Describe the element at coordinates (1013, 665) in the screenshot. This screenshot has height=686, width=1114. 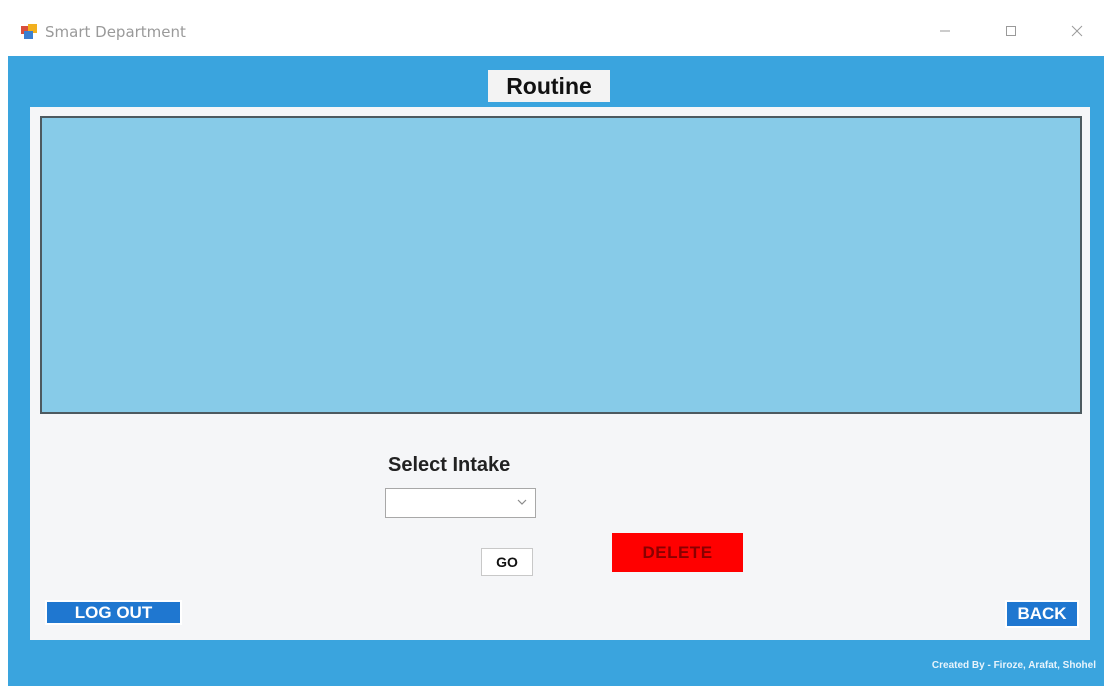
I see `credits-text: Created By - Firoze, Arafat, Shohel` at that location.